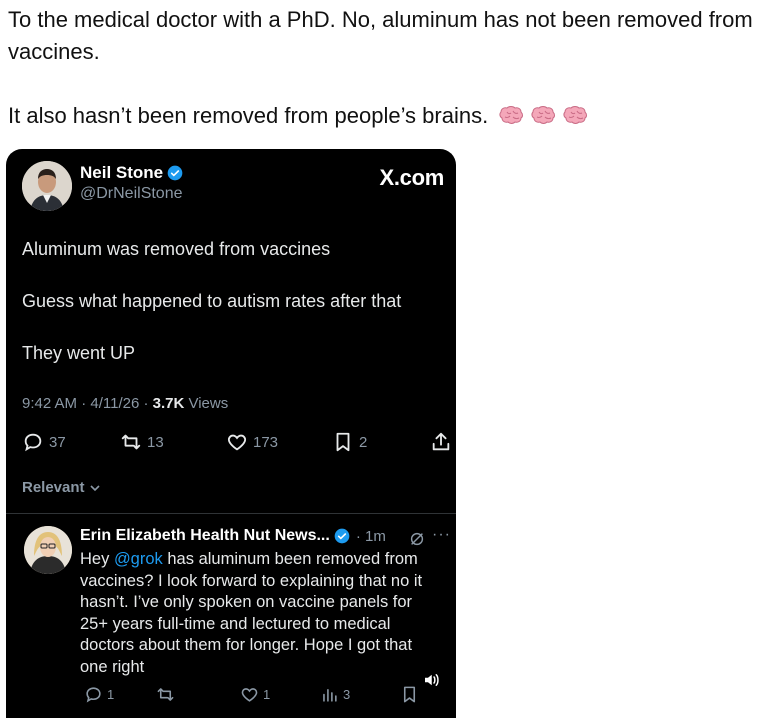  I want to click on repost-button: 13, so click(142, 442).